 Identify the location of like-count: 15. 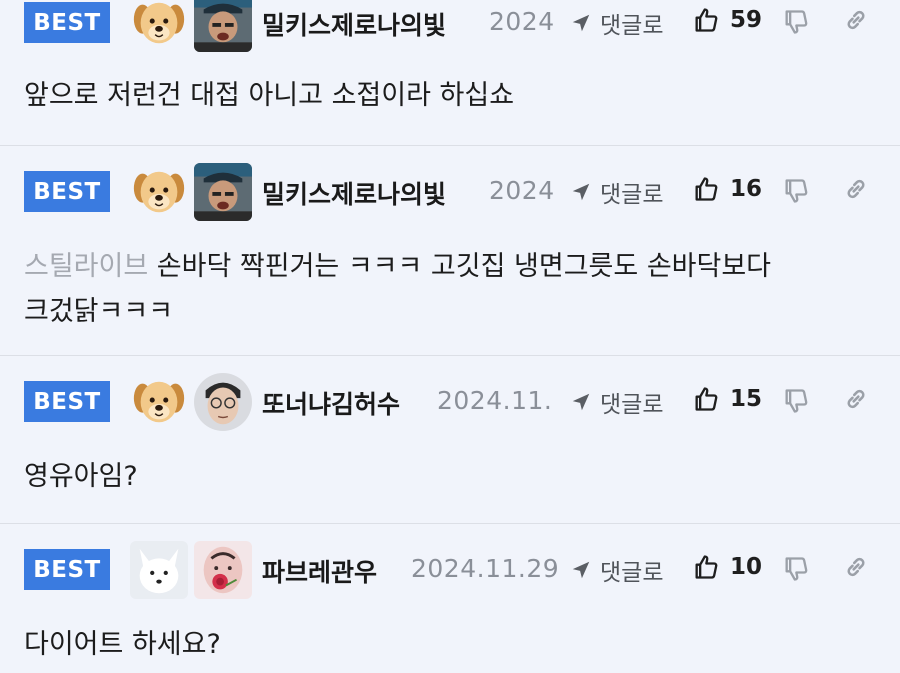
(746, 399).